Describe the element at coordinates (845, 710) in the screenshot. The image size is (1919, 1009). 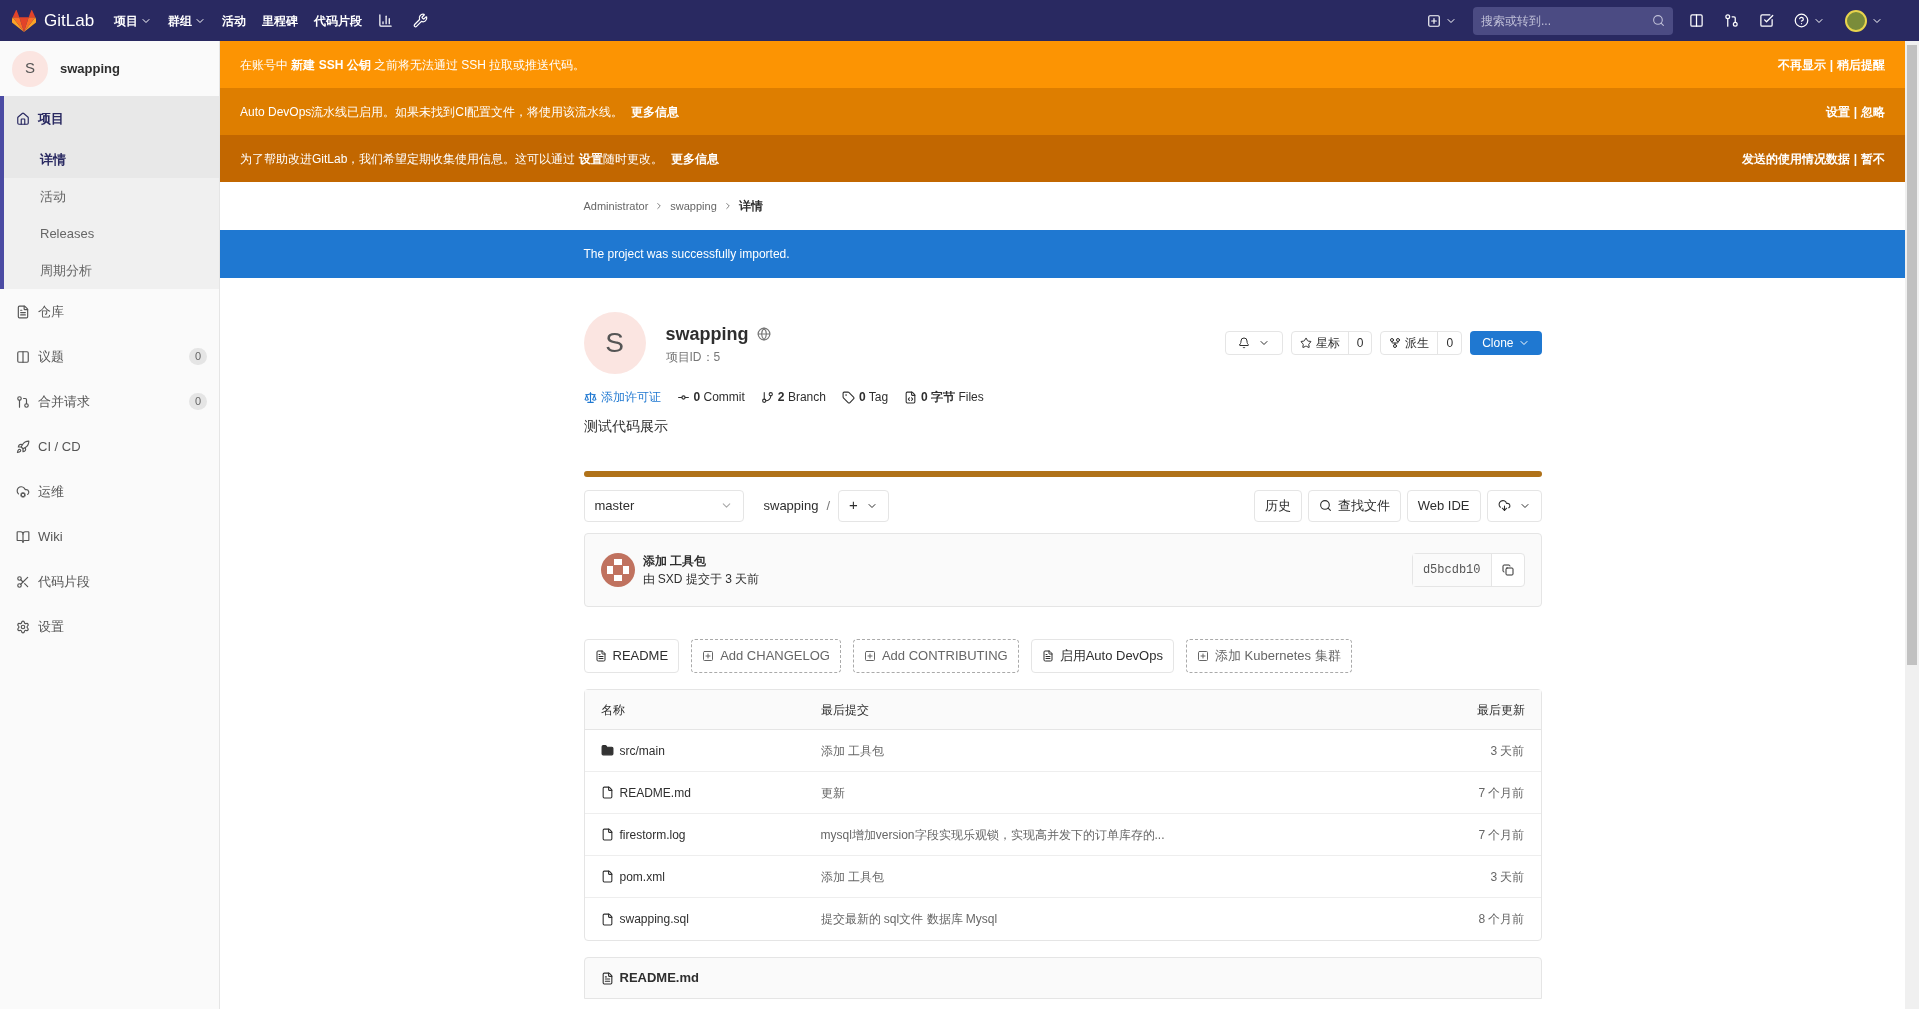
I see `column-header: 最后提交` at that location.